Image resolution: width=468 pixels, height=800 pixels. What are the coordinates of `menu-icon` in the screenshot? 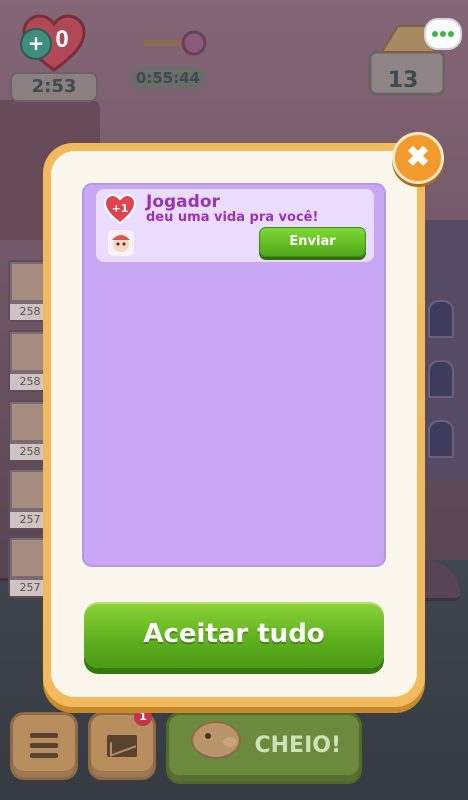 It's located at (44, 735).